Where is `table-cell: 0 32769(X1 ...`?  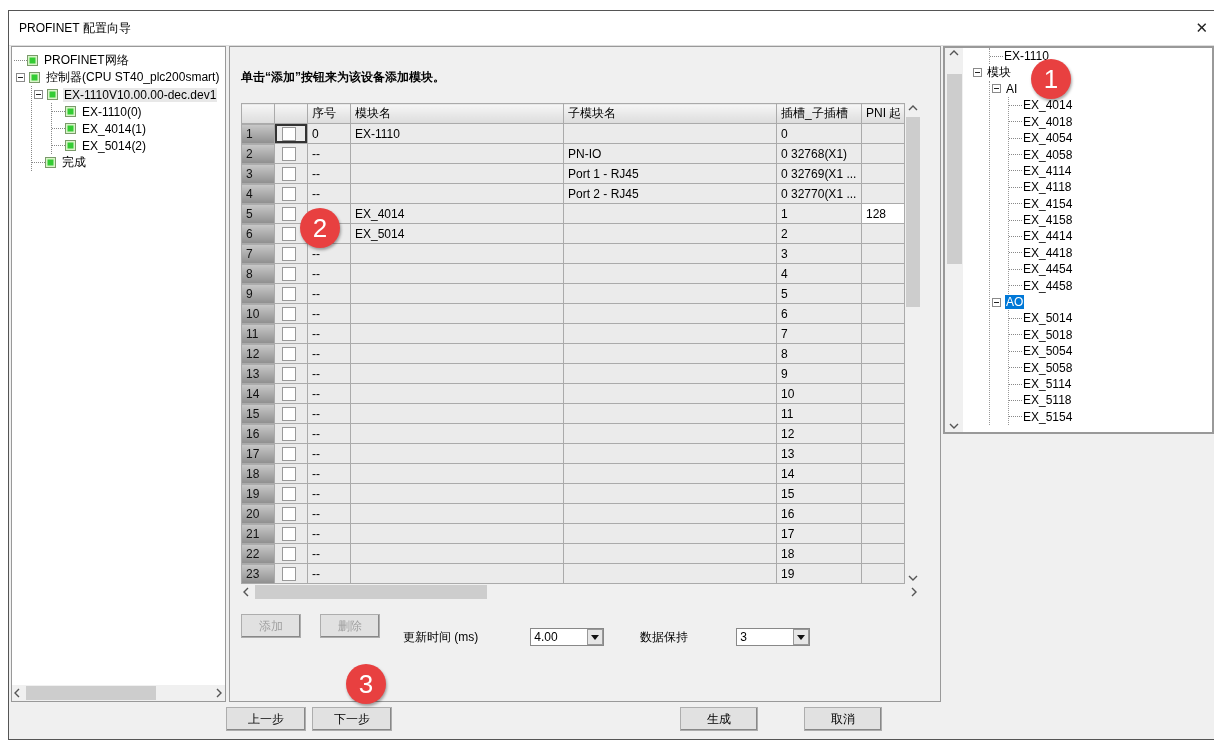
table-cell: 0 32769(X1 ... is located at coordinates (819, 173).